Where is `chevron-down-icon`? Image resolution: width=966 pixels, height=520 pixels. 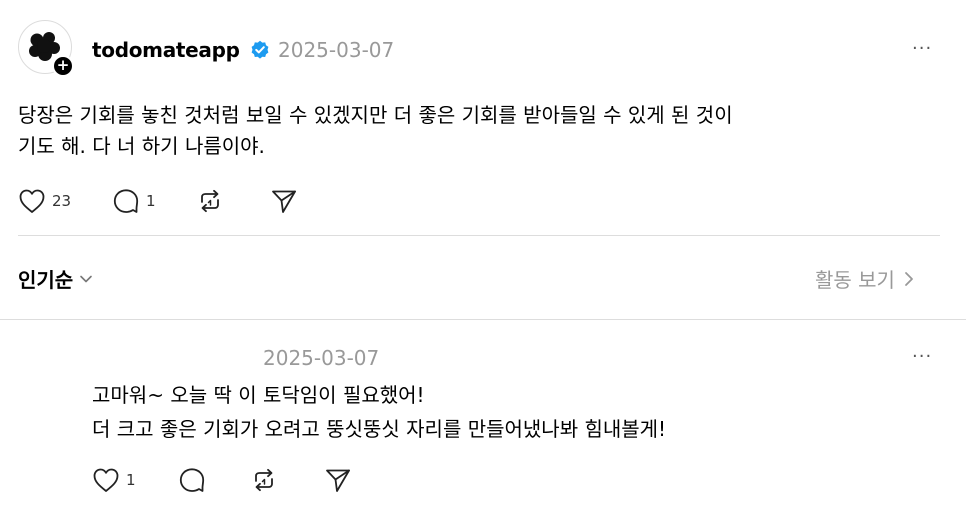
chevron-down-icon is located at coordinates (86, 278).